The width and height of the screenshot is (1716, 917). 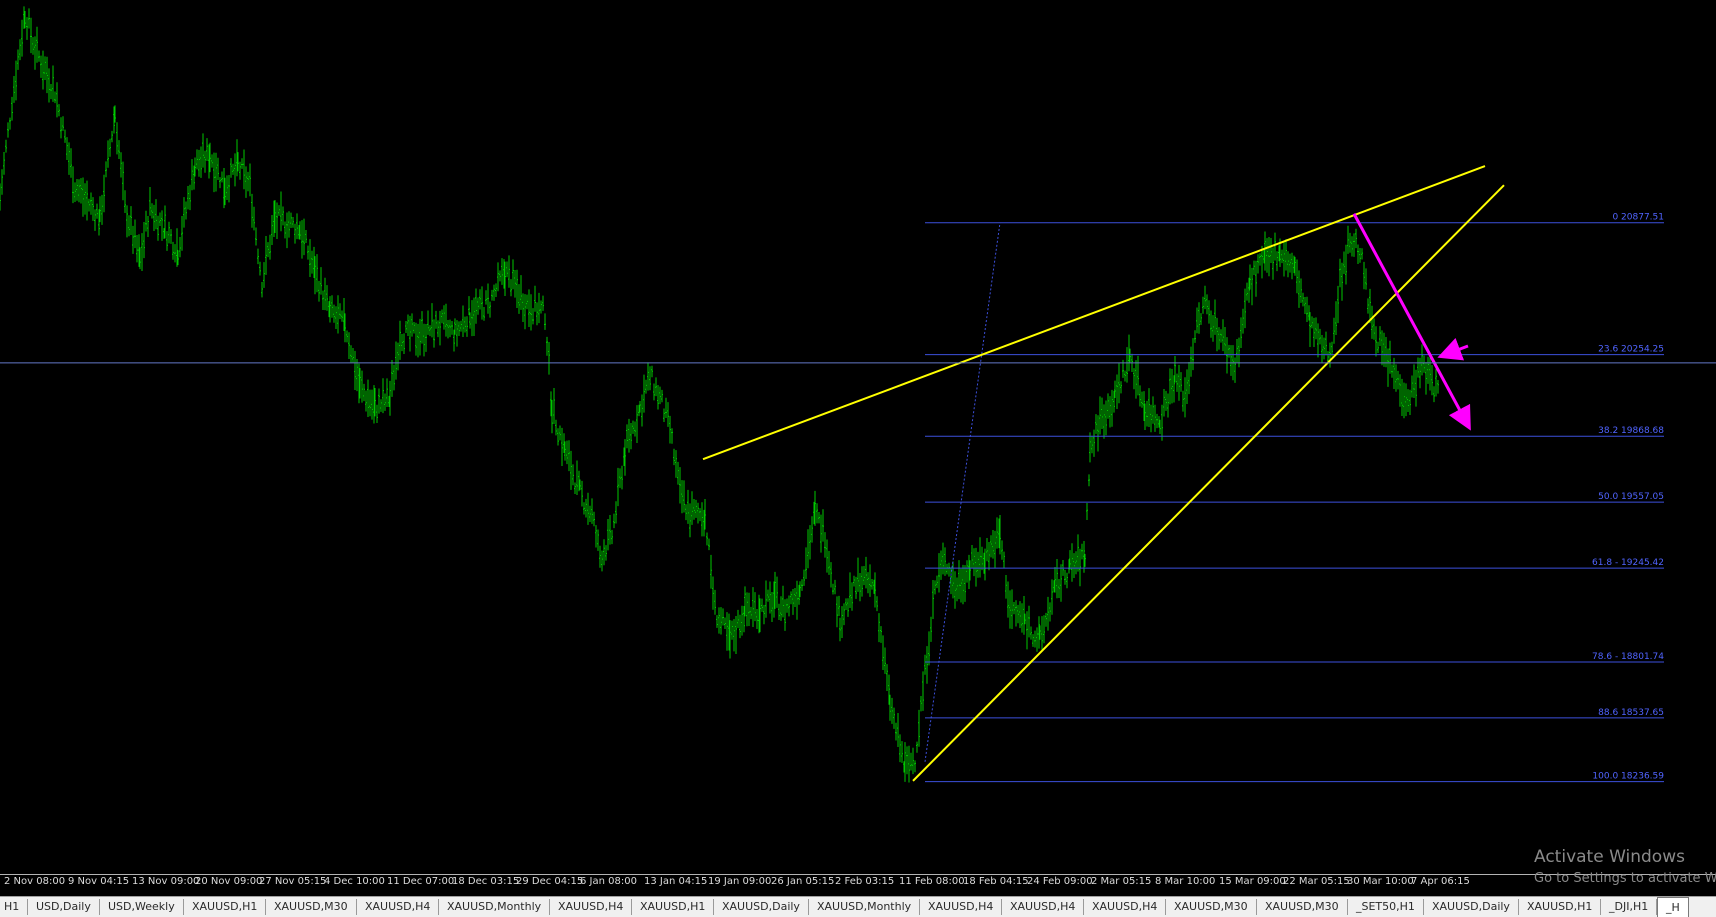 I want to click on time-axis-label: 11 Feb 08:00, so click(x=932, y=881).